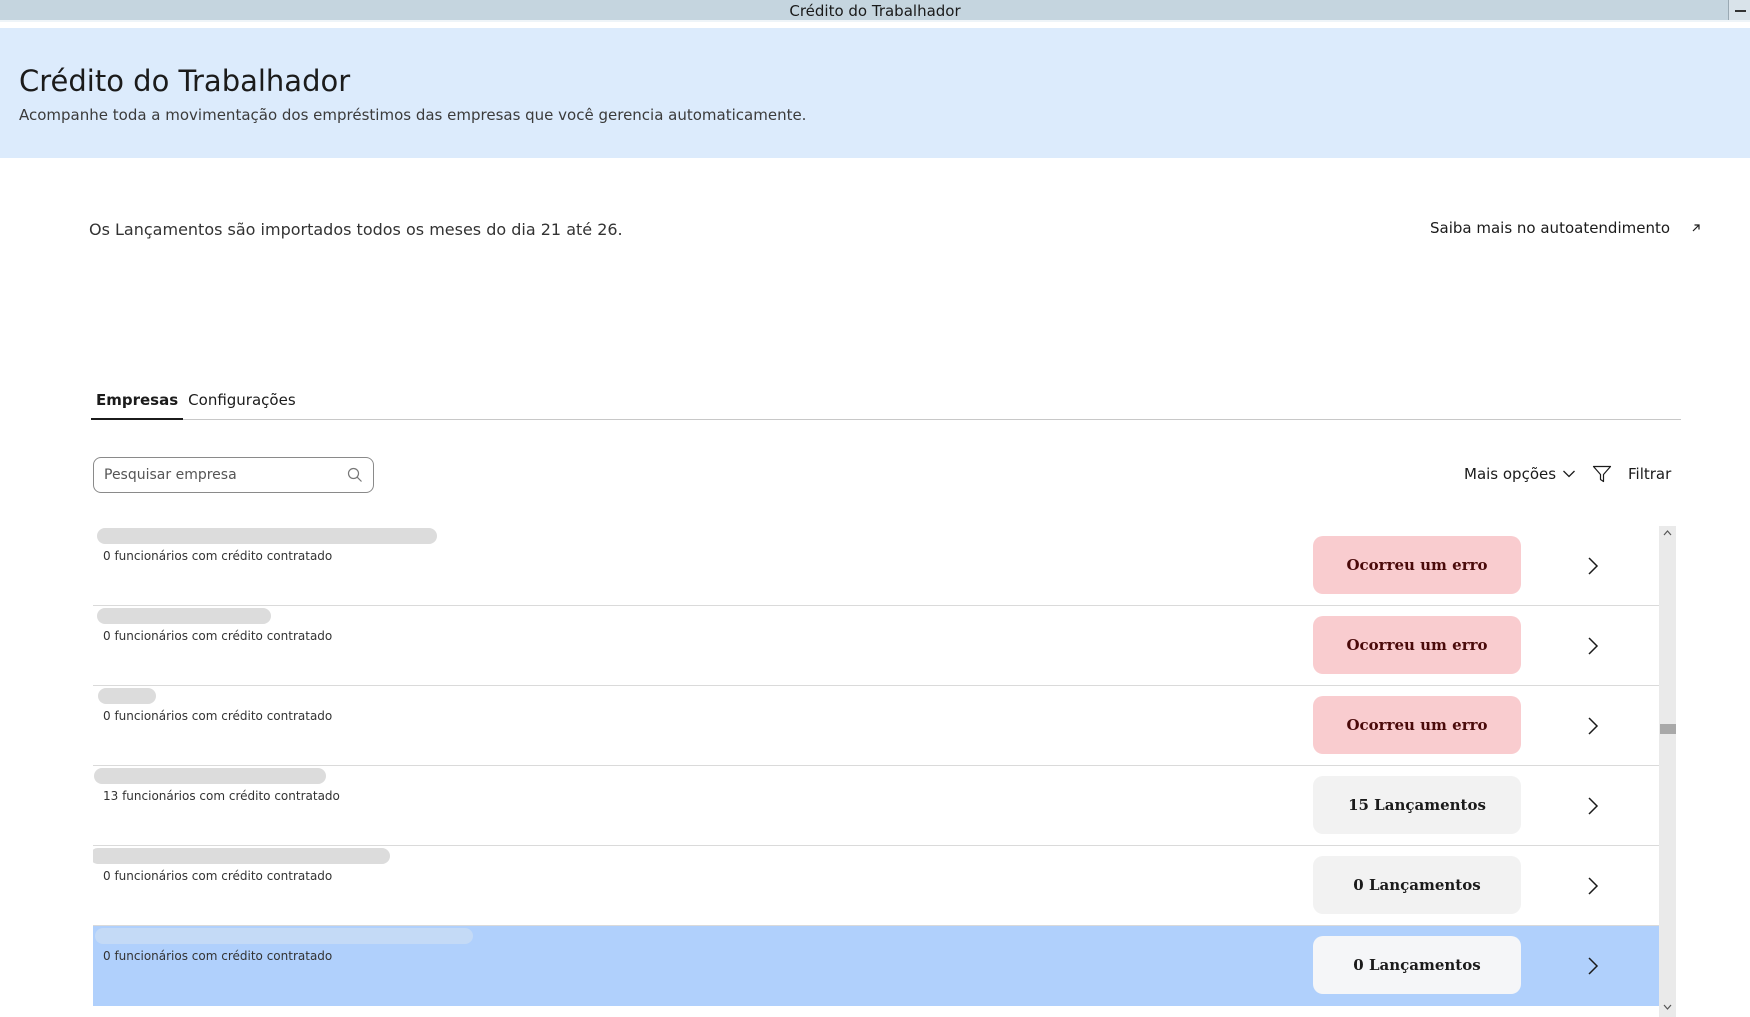  I want to click on minimize-button, so click(1739, 10).